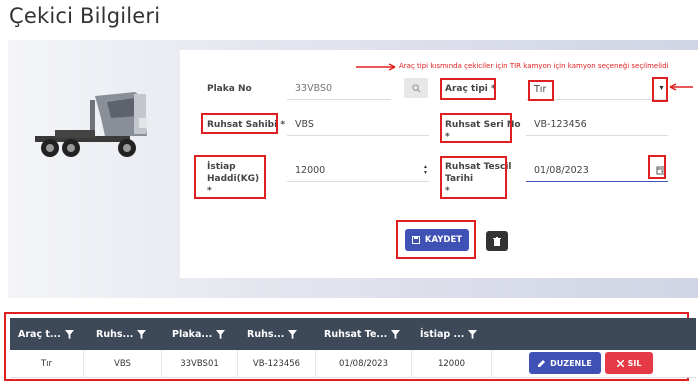 This screenshot has height=383, width=698. Describe the element at coordinates (339, 89) in the screenshot. I see `plaka-no-input` at that location.